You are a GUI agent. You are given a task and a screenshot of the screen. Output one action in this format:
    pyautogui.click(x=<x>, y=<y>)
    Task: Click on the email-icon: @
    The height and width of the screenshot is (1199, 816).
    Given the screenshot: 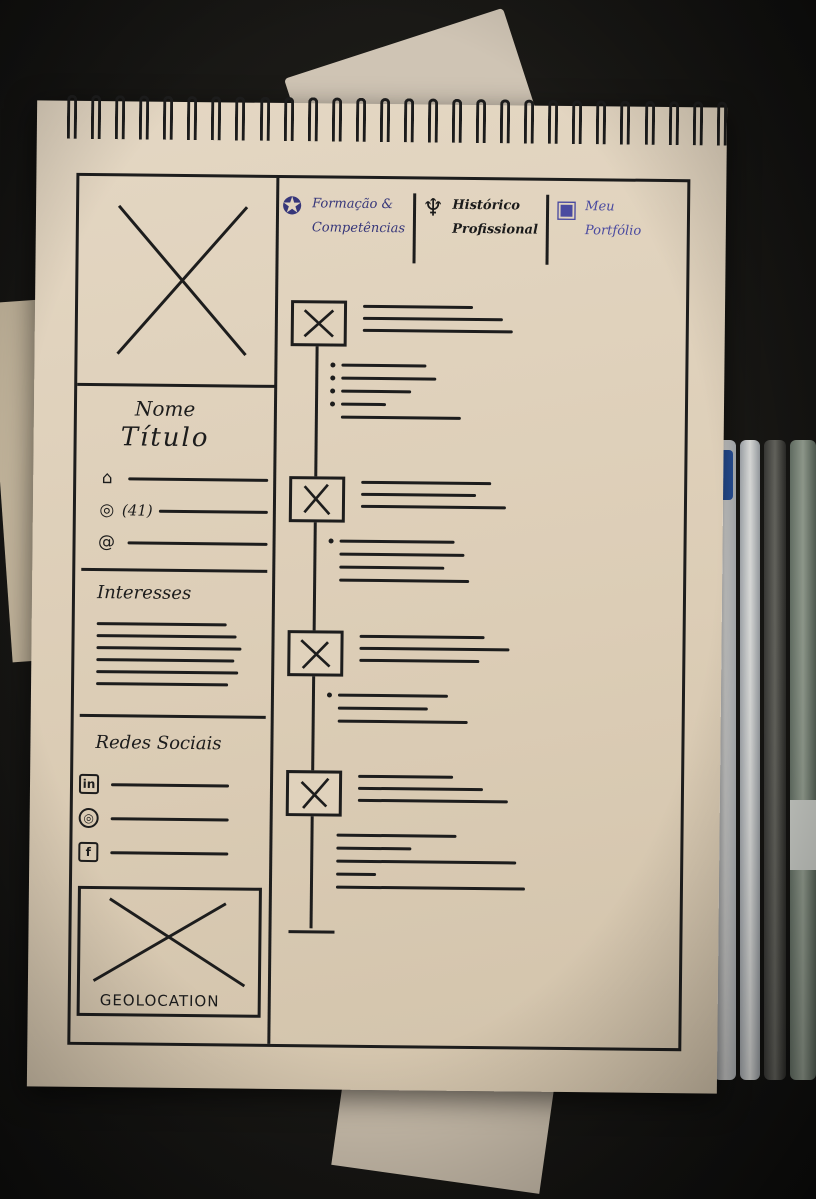 What is the action you would take?
    pyautogui.click(x=106, y=542)
    